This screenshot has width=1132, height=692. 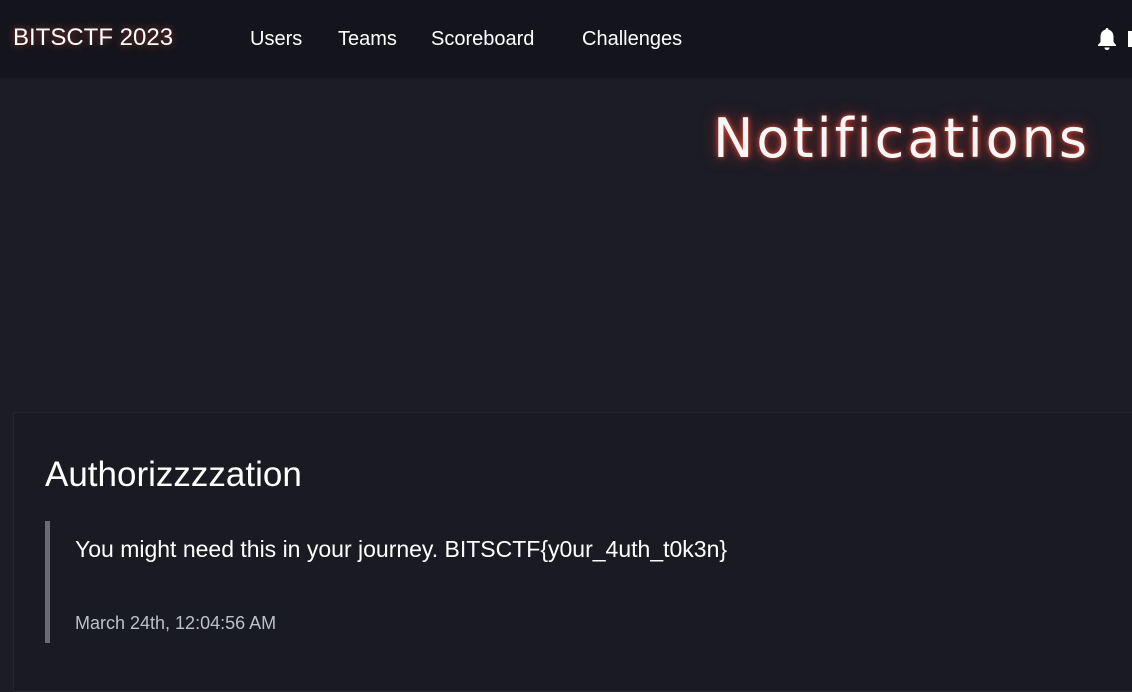 What do you see at coordinates (93, 38) in the screenshot?
I see `brand-logo: BITSCTF 2023` at bounding box center [93, 38].